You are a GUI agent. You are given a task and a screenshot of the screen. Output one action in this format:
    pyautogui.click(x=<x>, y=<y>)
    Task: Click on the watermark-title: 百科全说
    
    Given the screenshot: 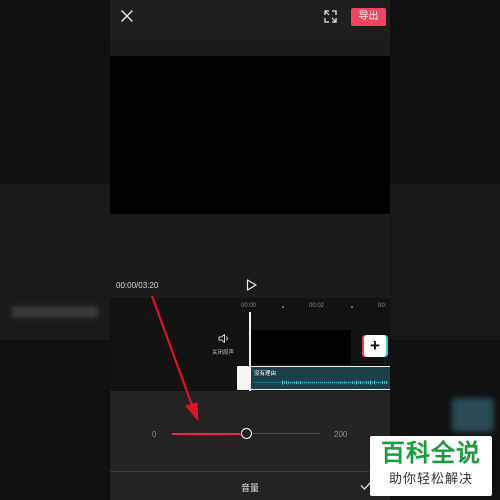 What is the action you would take?
    pyautogui.click(x=431, y=453)
    